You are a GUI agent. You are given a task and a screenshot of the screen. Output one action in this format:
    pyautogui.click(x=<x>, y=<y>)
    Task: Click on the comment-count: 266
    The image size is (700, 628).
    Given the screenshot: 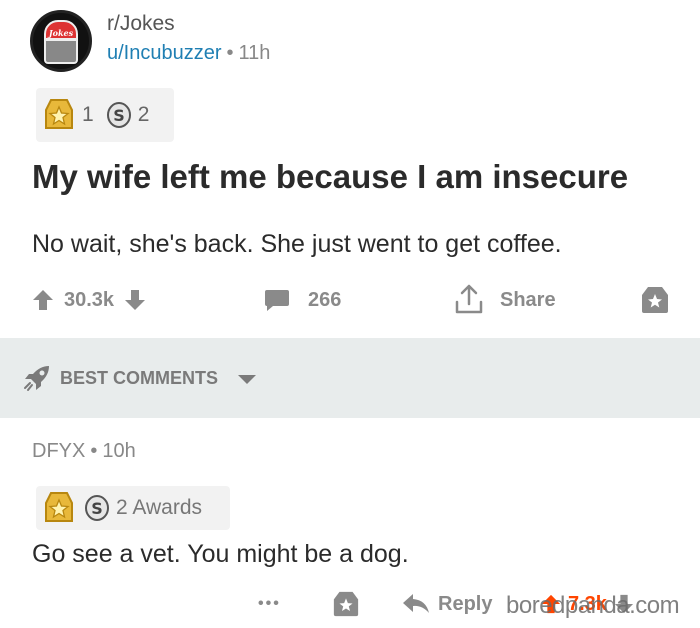 What is the action you would take?
    pyautogui.click(x=325, y=299)
    